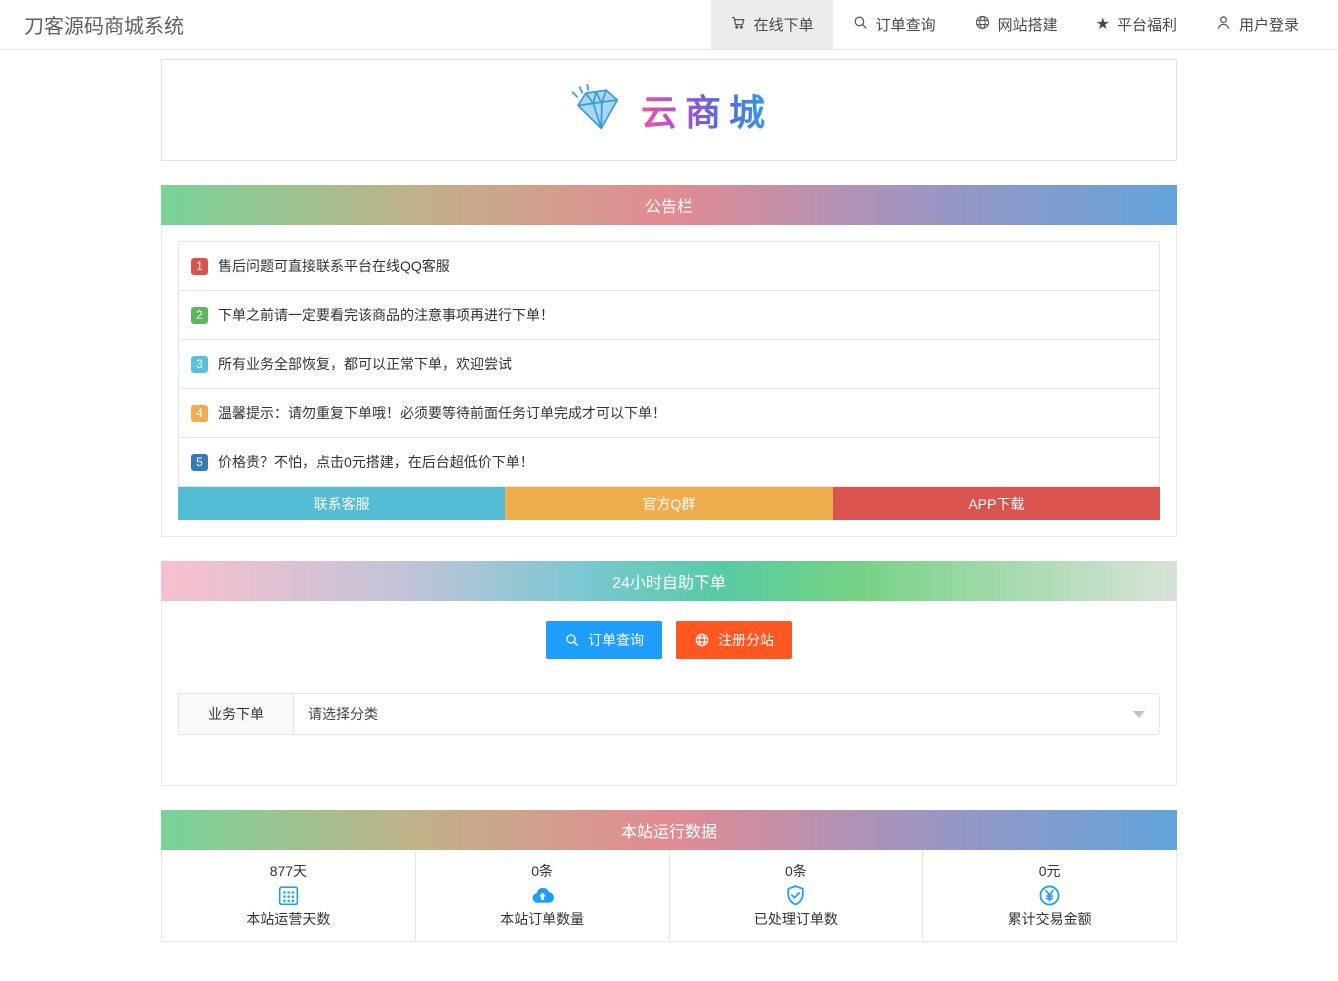 The image size is (1338, 981). I want to click on select-placeholder: 请选择分类, so click(343, 714).